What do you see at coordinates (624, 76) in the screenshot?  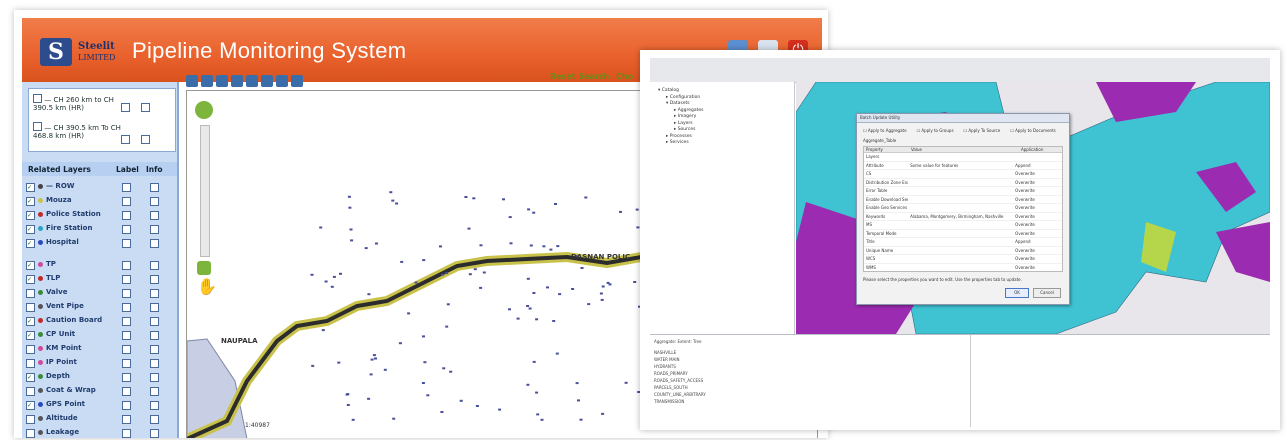 I see `clipped-link: Cho` at bounding box center [624, 76].